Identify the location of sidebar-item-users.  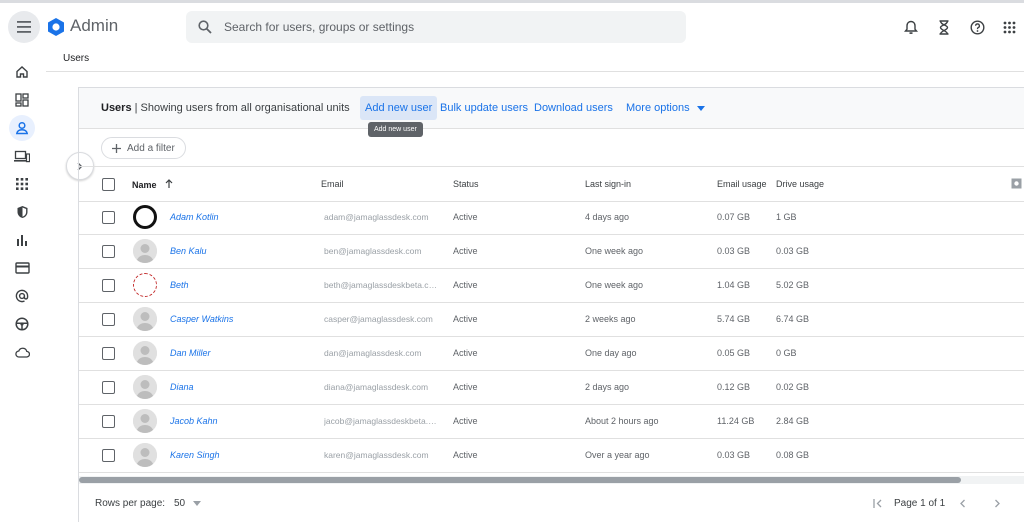
(22, 128).